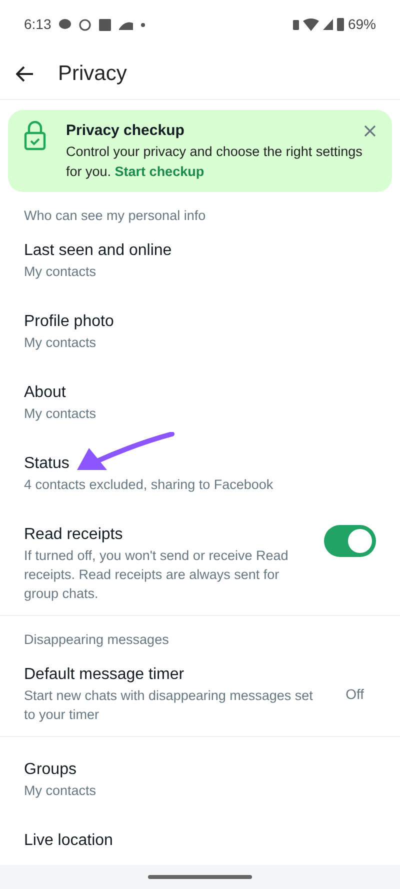 The image size is (400, 889). What do you see at coordinates (362, 24) in the screenshot?
I see `battery-percent: 69%` at bounding box center [362, 24].